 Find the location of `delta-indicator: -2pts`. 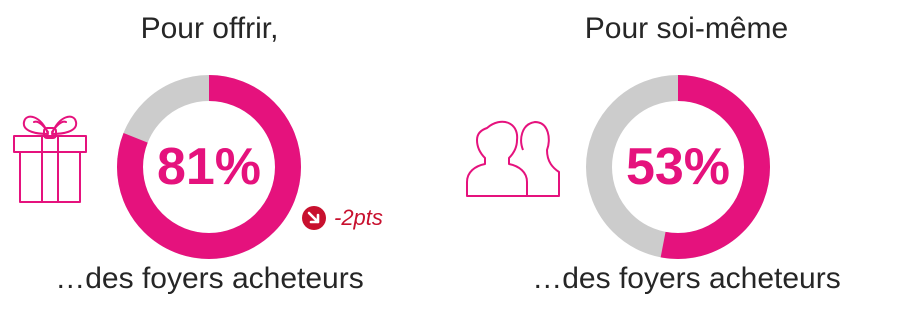

delta-indicator: -2pts is located at coordinates (342, 218).